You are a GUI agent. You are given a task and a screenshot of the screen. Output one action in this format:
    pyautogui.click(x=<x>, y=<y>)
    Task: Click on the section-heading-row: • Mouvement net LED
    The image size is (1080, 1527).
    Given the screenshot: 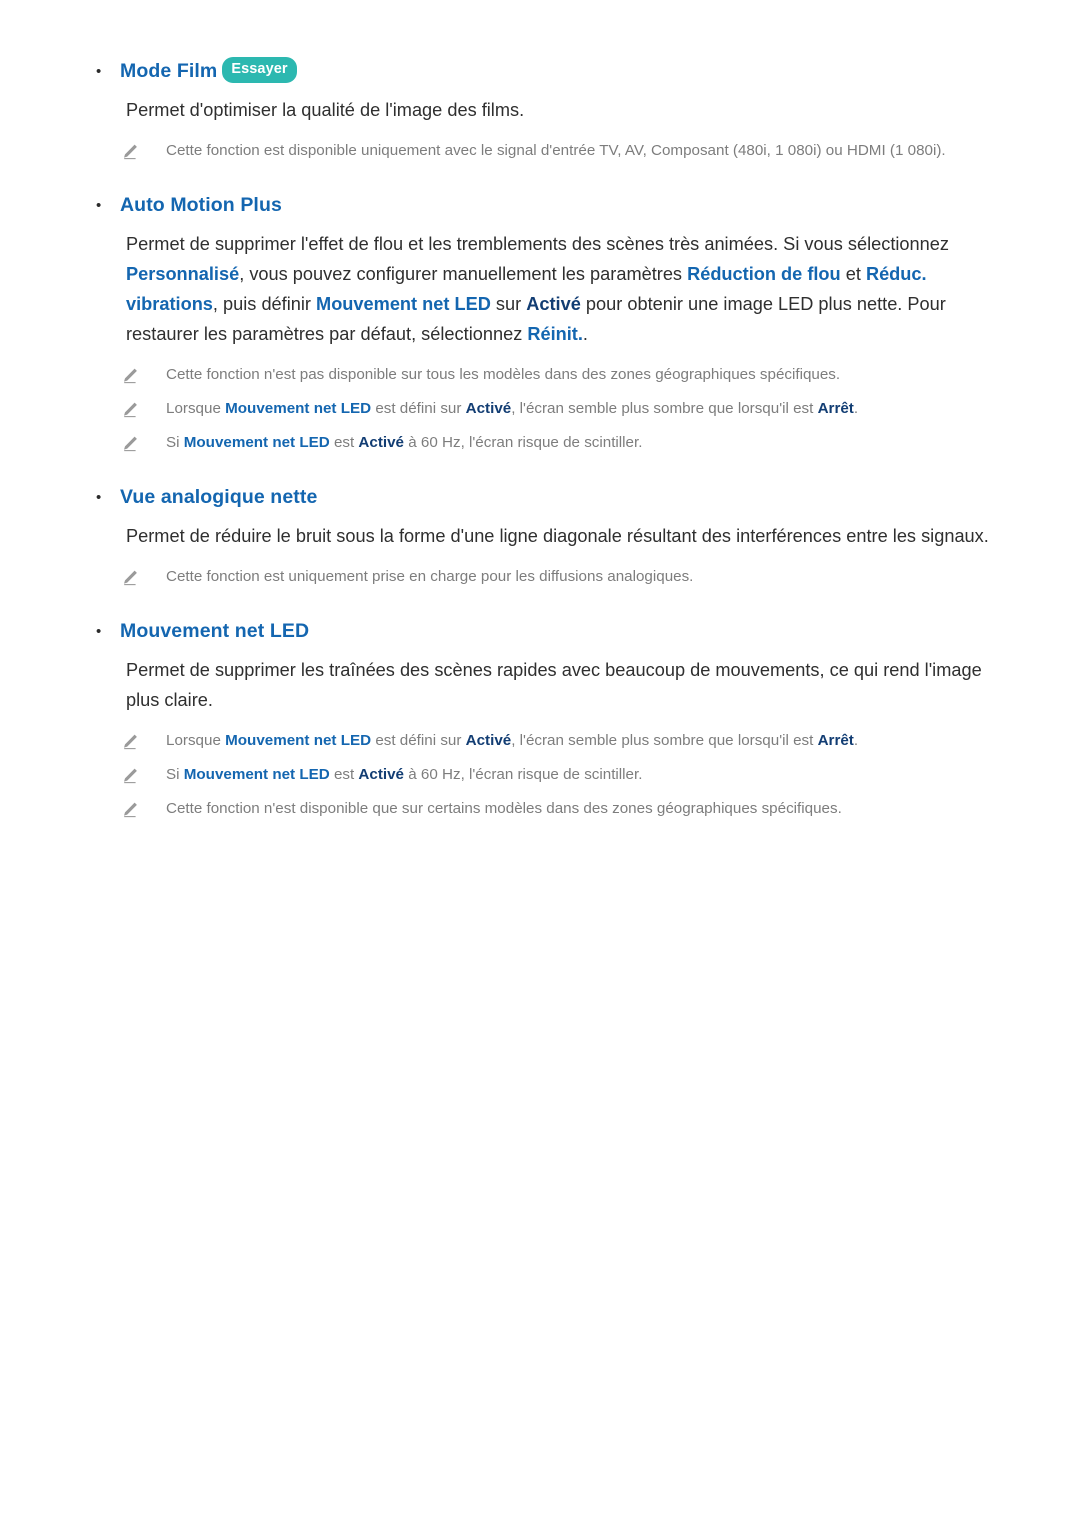 What is the action you would take?
    pyautogui.click(x=540, y=631)
    